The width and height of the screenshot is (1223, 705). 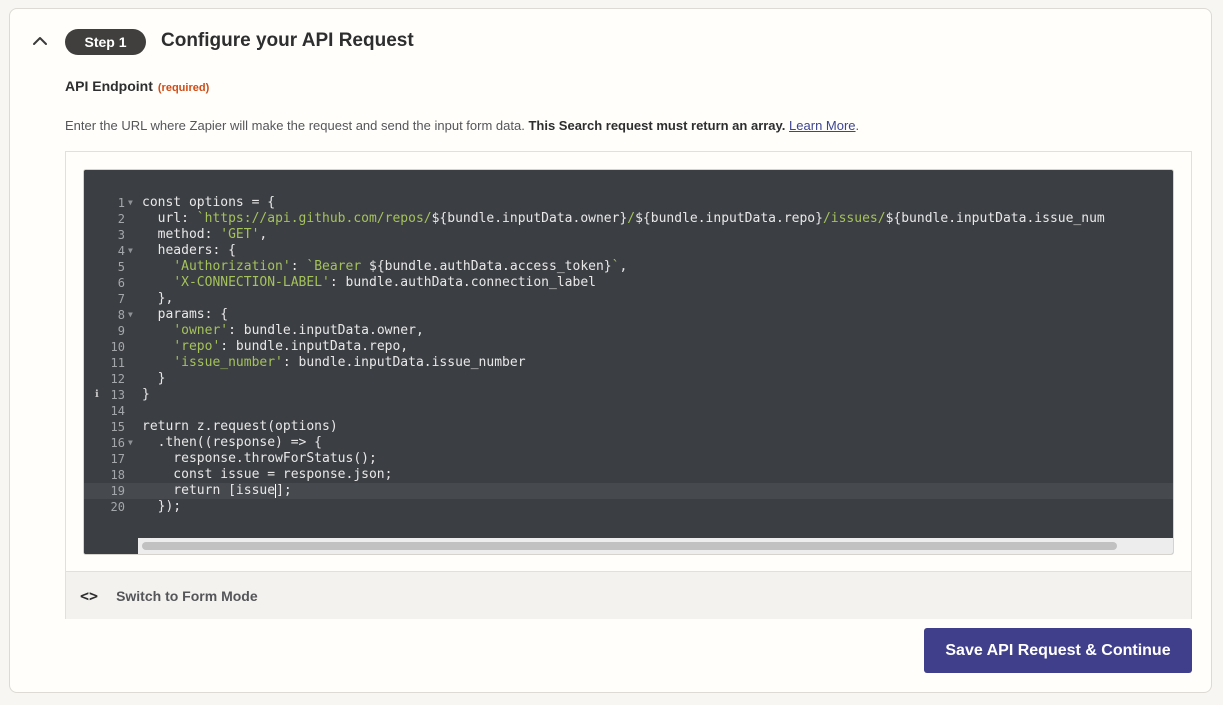 What do you see at coordinates (121, 267) in the screenshot?
I see `line-number: 5` at bounding box center [121, 267].